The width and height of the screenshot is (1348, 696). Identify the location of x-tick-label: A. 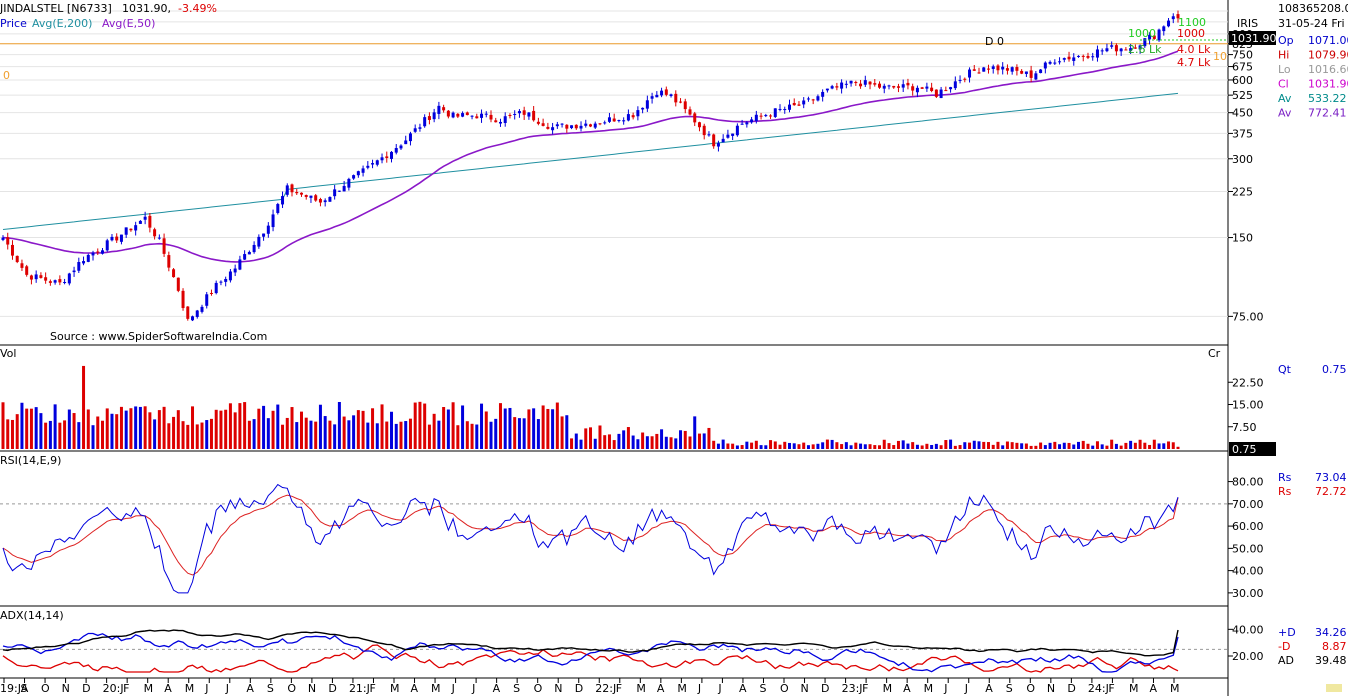
(661, 688).